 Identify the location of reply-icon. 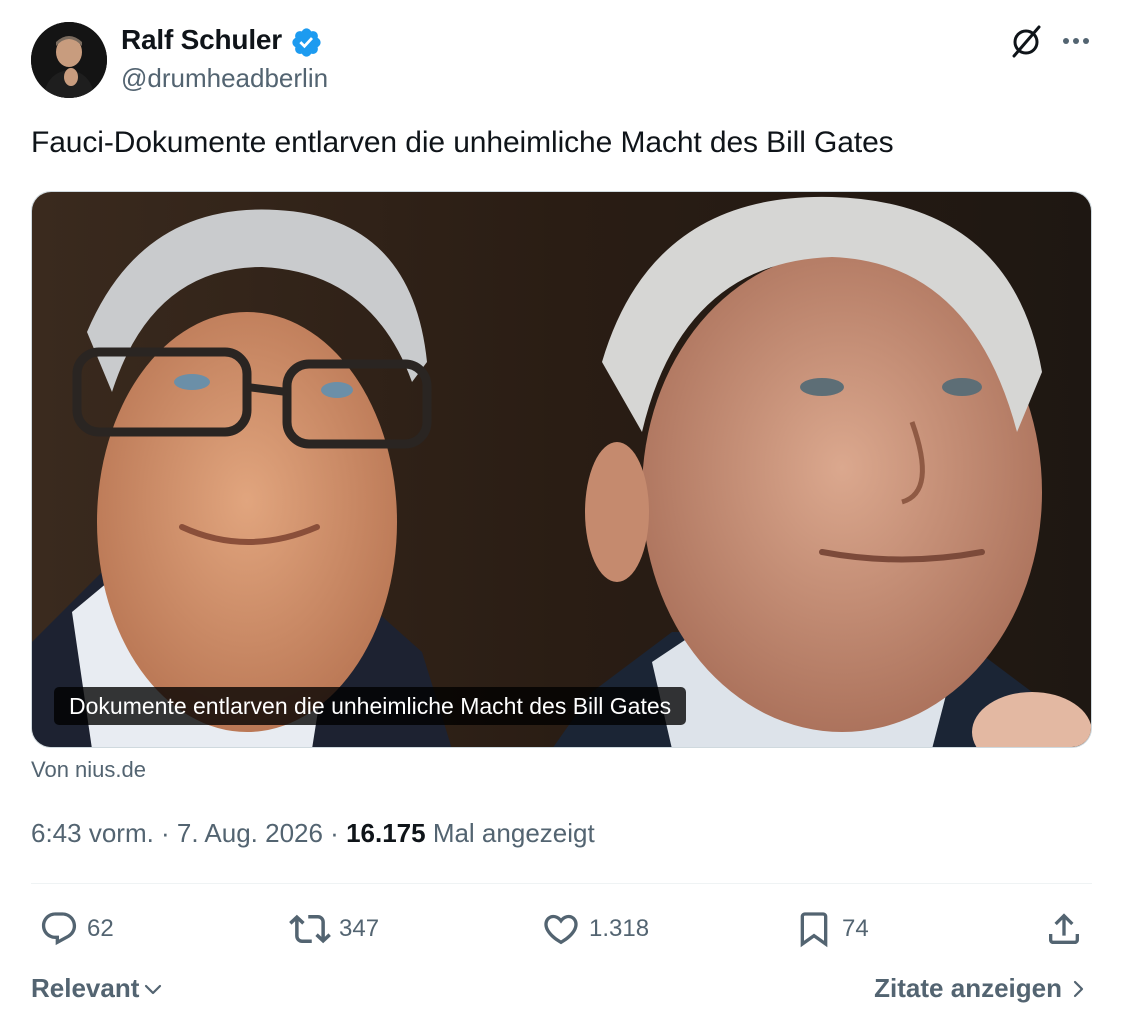
(59, 929).